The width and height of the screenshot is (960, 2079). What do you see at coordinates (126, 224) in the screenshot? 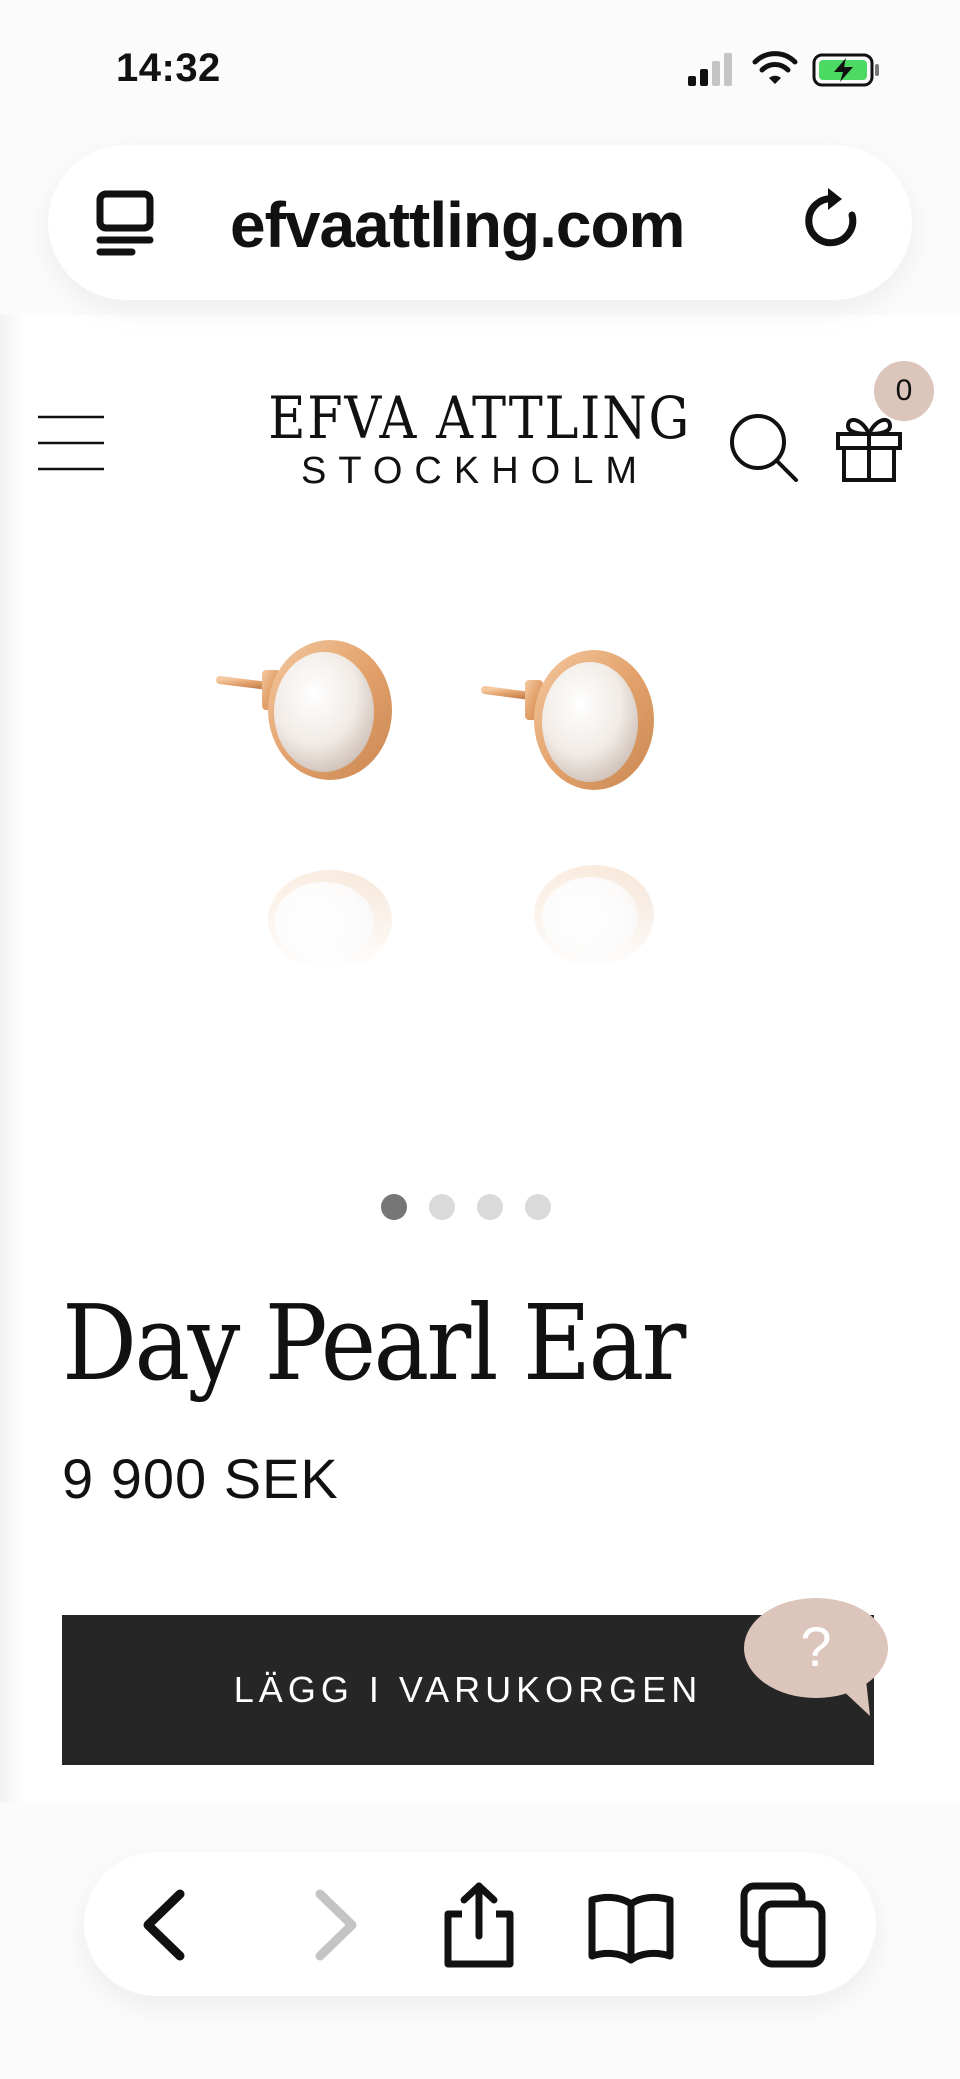
I see `reader-mode-icon` at bounding box center [126, 224].